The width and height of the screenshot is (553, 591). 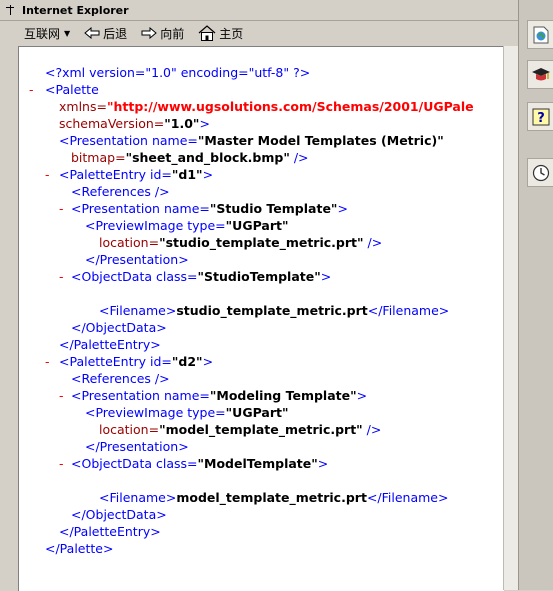 What do you see at coordinates (61, 395) in the screenshot?
I see `collapse-presentation-2-toggle: -` at bounding box center [61, 395].